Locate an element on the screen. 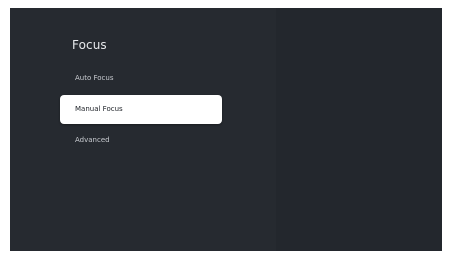  menu-item-label: Manual Focus is located at coordinates (99, 109).